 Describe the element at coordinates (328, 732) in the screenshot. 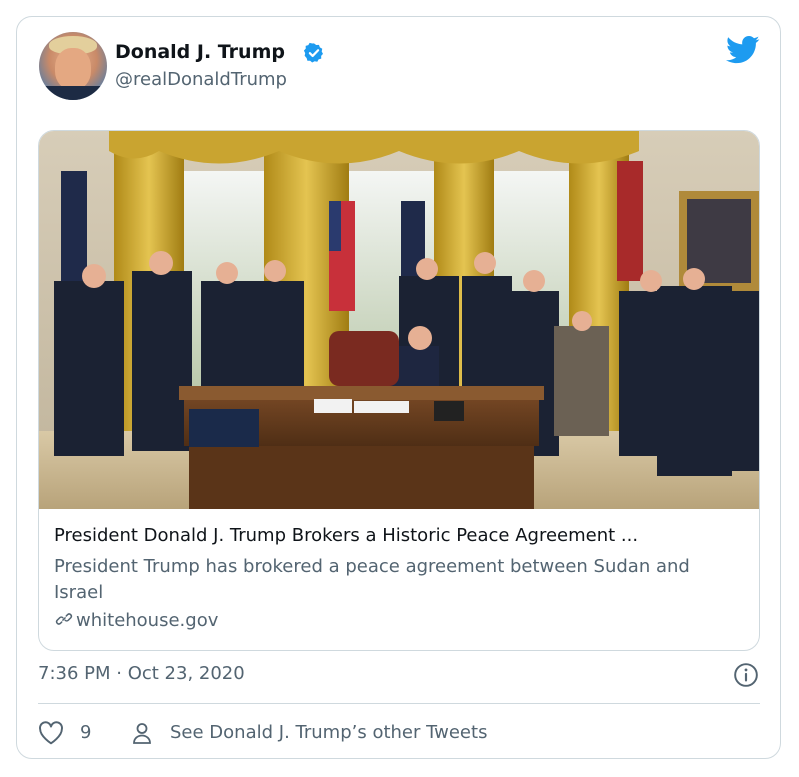

I see `see-other-tweets-link: See Donald J. Trump’s other Tweets` at that location.